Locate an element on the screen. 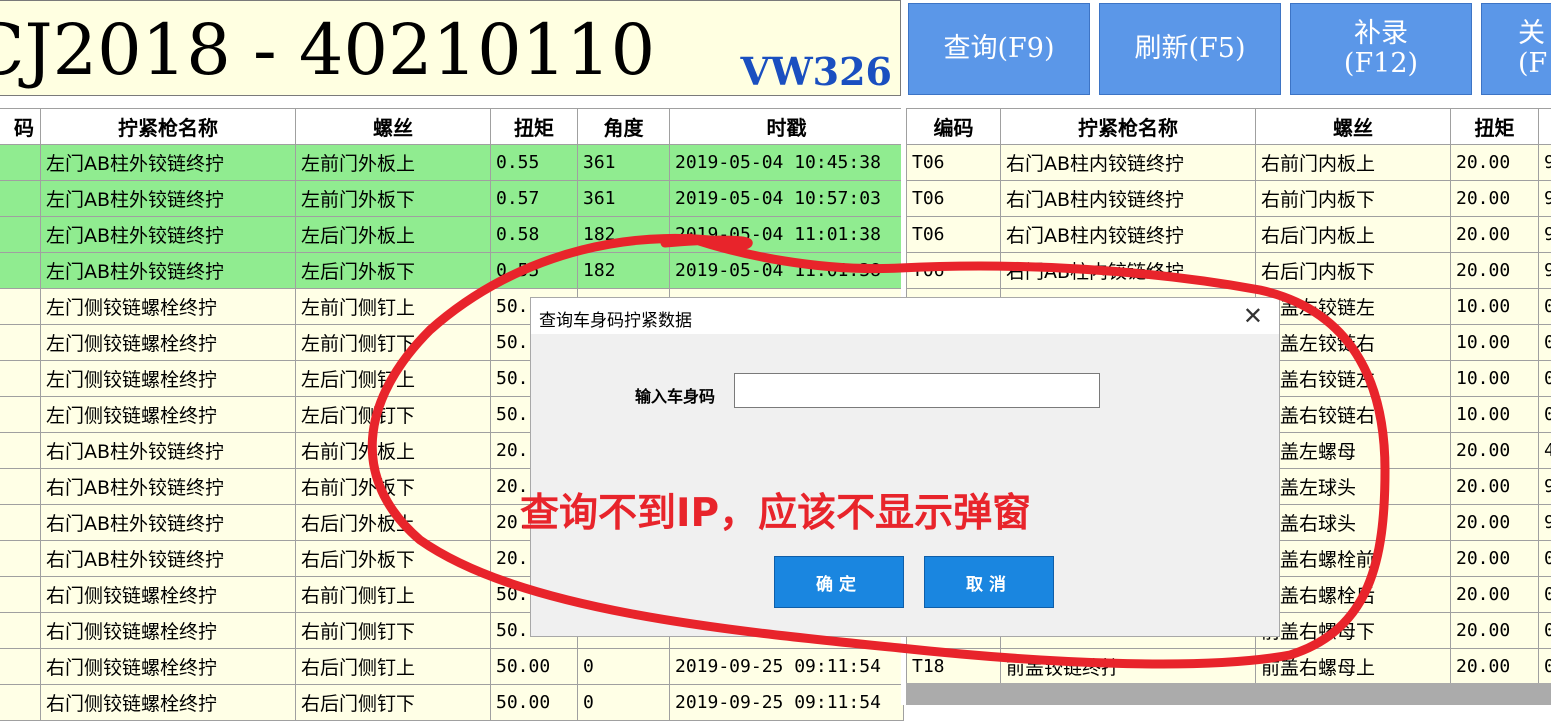 The height and width of the screenshot is (721, 1551). ok-button-label: 确定 is located at coordinates (839, 582).